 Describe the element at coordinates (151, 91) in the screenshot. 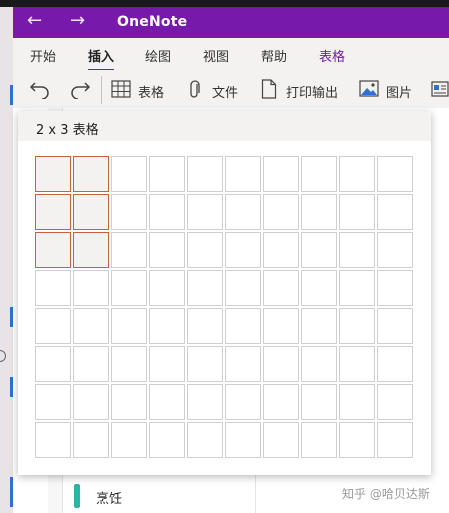

I see `table-button-label: 表格` at that location.